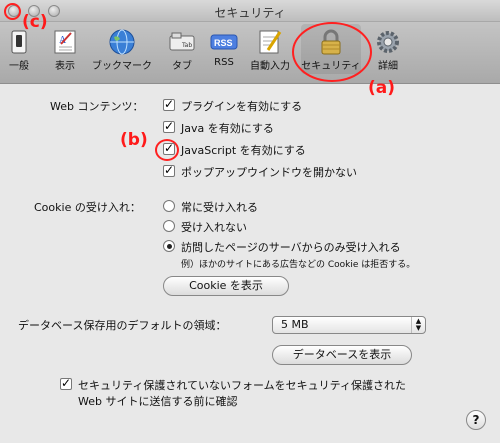 Image resolution: width=500 pixels, height=443 pixels. What do you see at coordinates (169, 104) in the screenshot?
I see `plugins-checkbox` at bounding box center [169, 104].